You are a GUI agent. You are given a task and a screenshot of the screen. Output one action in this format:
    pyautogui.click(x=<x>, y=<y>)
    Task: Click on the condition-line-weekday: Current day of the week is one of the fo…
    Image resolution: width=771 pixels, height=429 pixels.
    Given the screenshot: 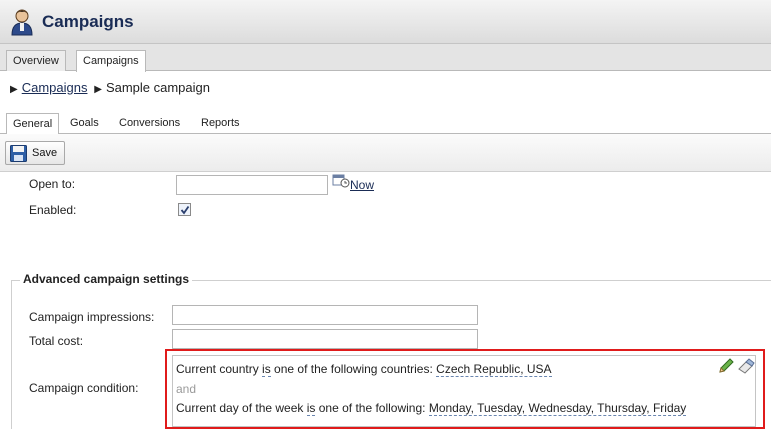 What is the action you would take?
    pyautogui.click(x=431, y=408)
    